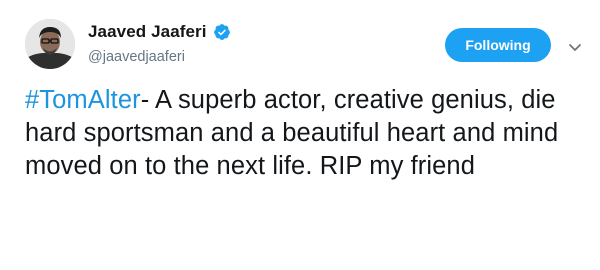 The image size is (600, 270). Describe the element at coordinates (575, 45) in the screenshot. I see `chevron-down-icon` at that location.